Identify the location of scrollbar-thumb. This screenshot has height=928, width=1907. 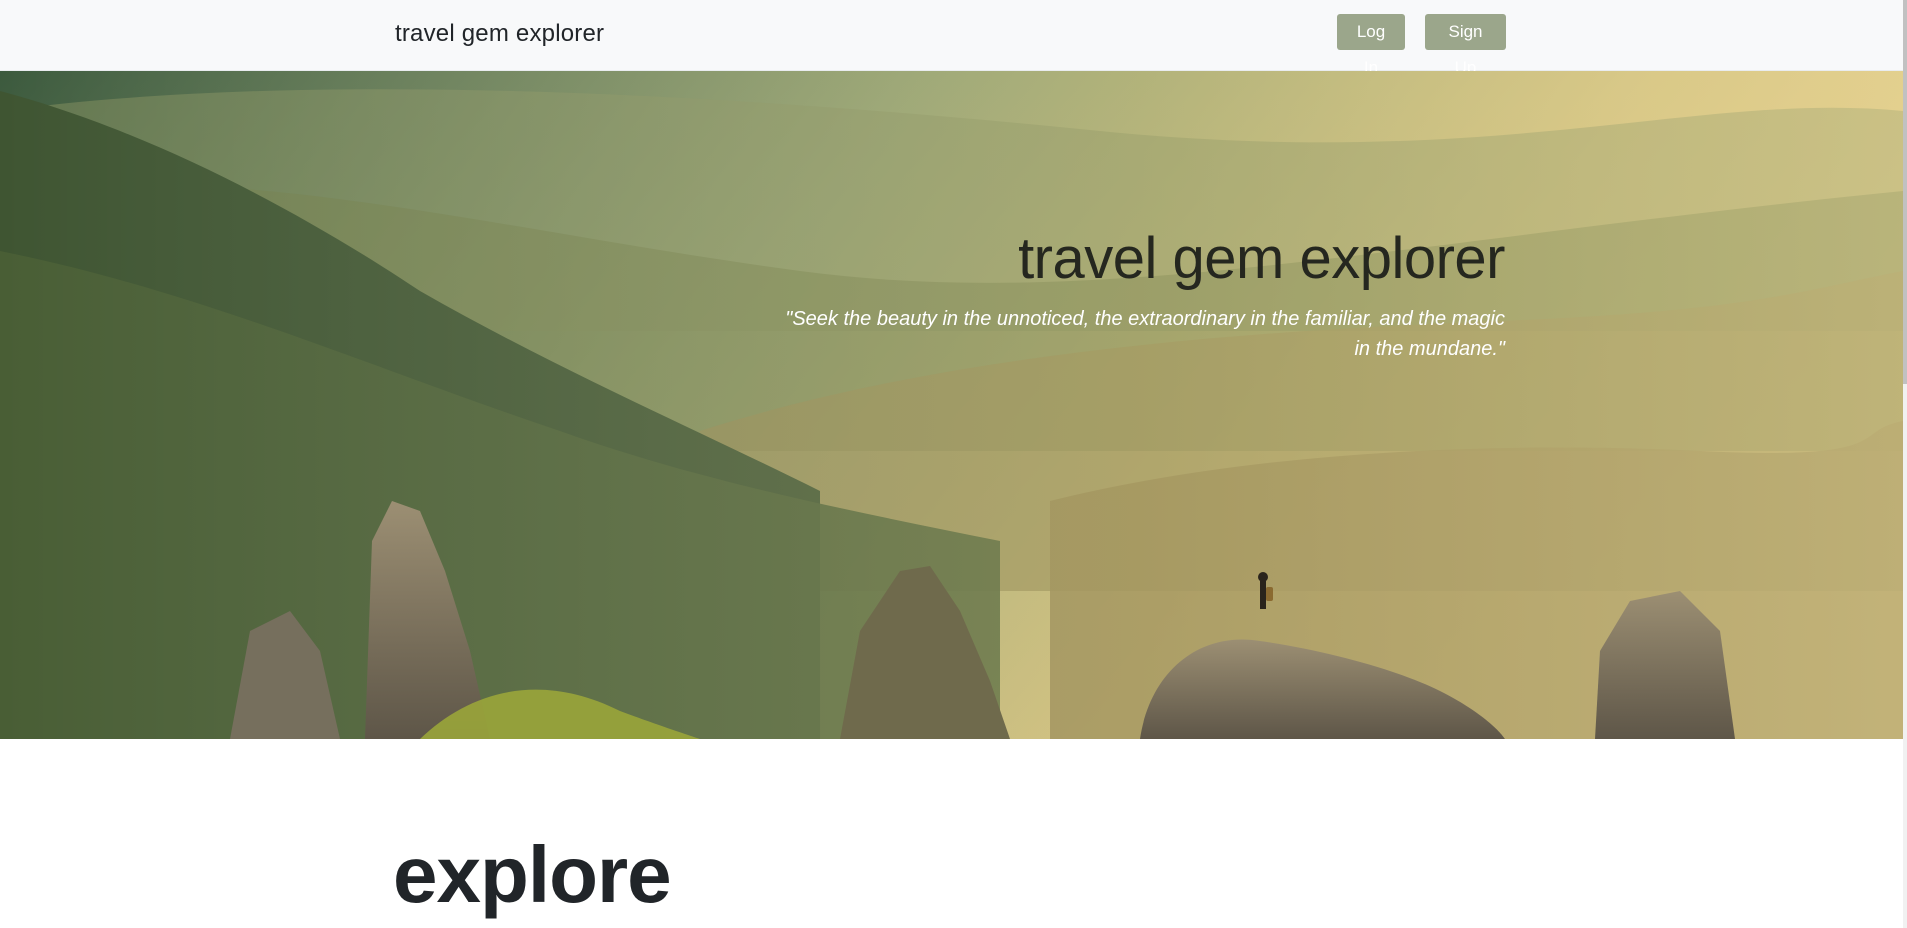
(1905, 192).